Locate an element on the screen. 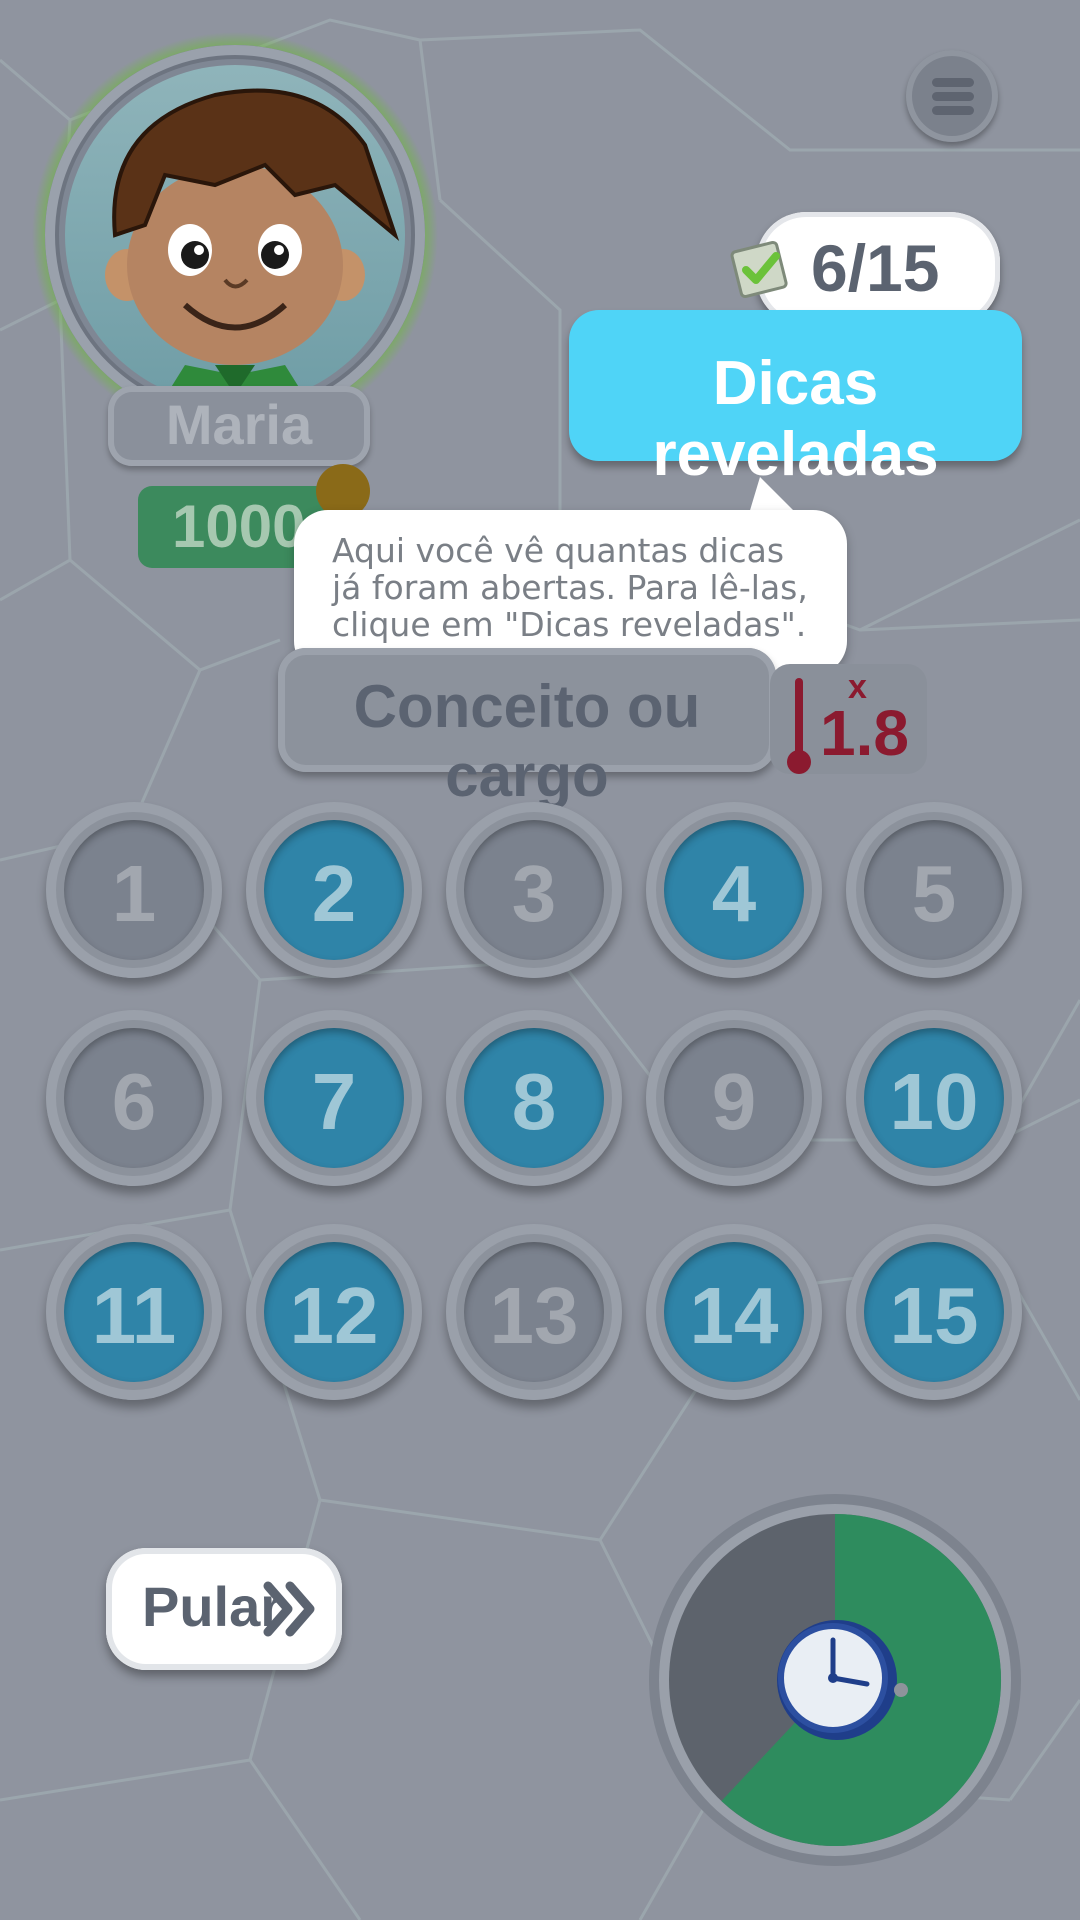 This screenshot has width=1080, height=1920. hint-number: 11 is located at coordinates (134, 1315).